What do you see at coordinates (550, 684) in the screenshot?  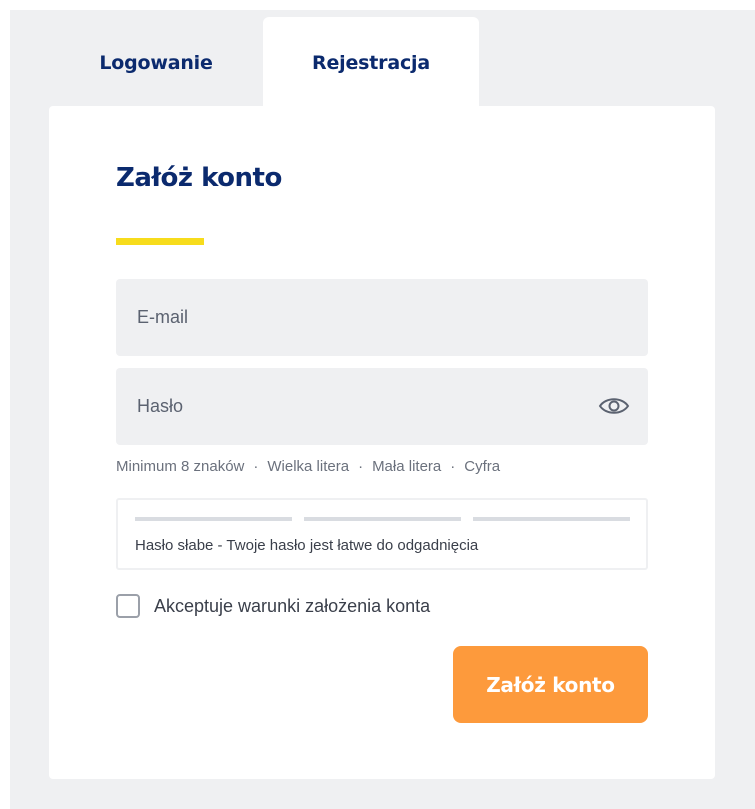 I see `create-account-button: Załóż konto` at bounding box center [550, 684].